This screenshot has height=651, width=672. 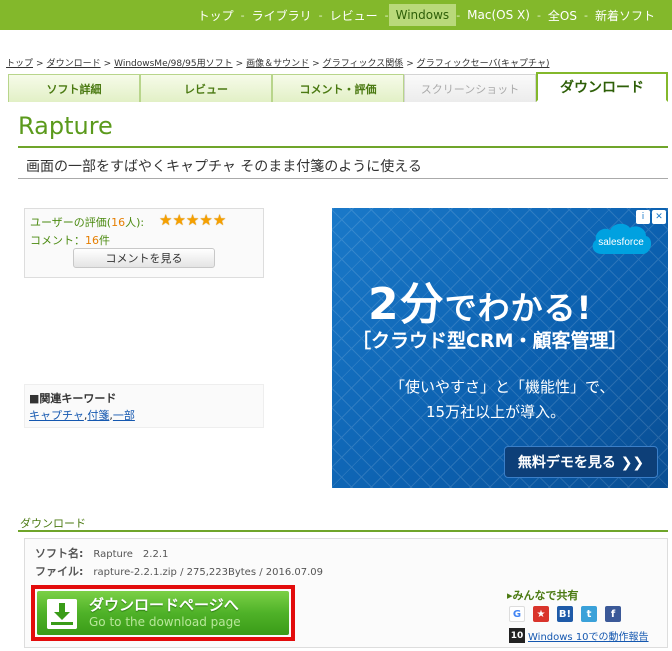 I want to click on windows10-badge-icon: 10, so click(x=517, y=635).